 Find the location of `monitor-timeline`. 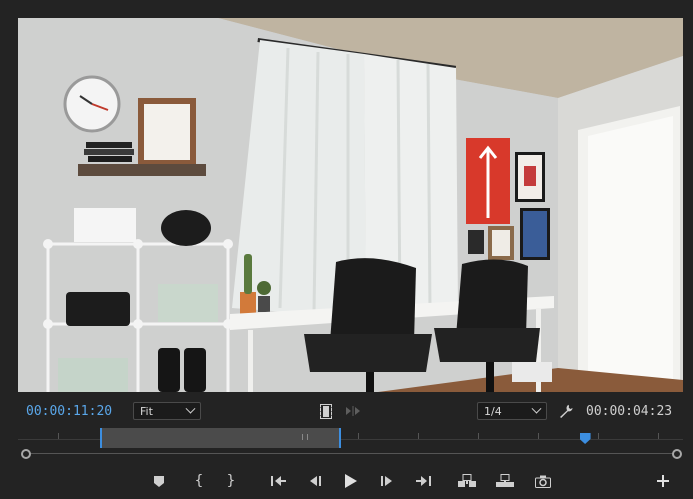

monitor-timeline is located at coordinates (350, 445).